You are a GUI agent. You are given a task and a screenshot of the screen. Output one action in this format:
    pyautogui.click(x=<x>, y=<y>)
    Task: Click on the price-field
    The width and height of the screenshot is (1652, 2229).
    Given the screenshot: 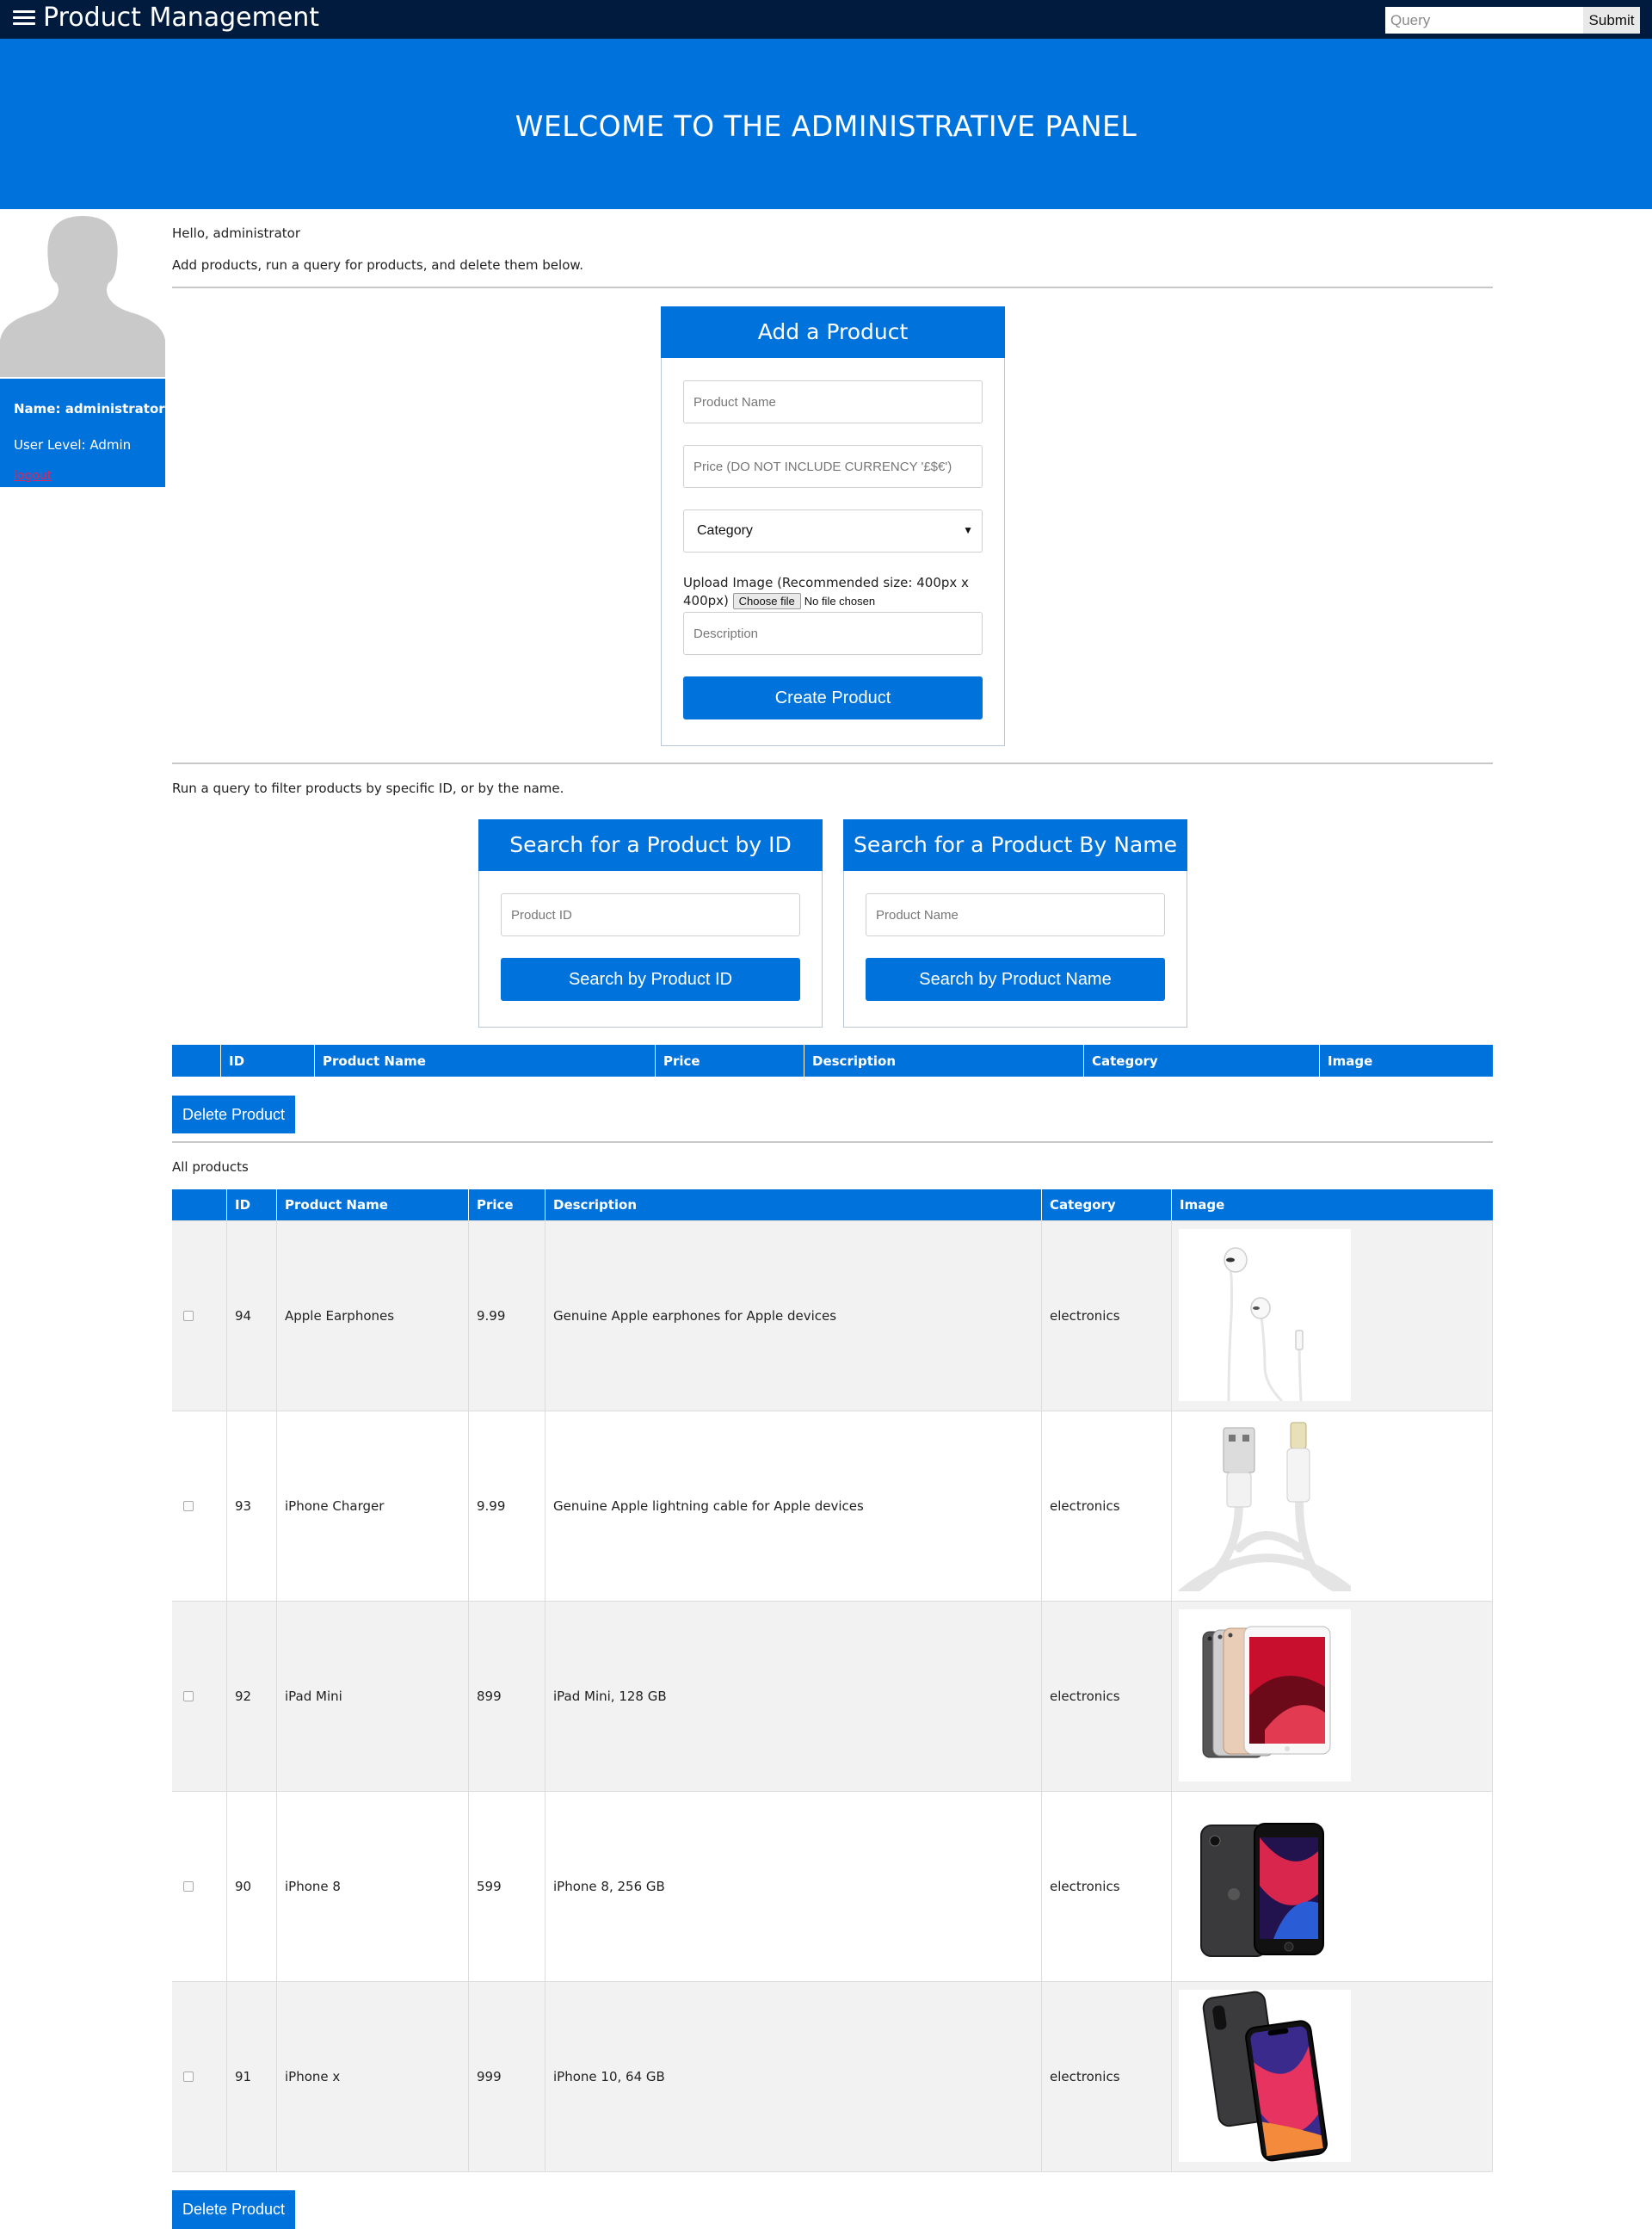 What is the action you would take?
    pyautogui.click(x=833, y=466)
    